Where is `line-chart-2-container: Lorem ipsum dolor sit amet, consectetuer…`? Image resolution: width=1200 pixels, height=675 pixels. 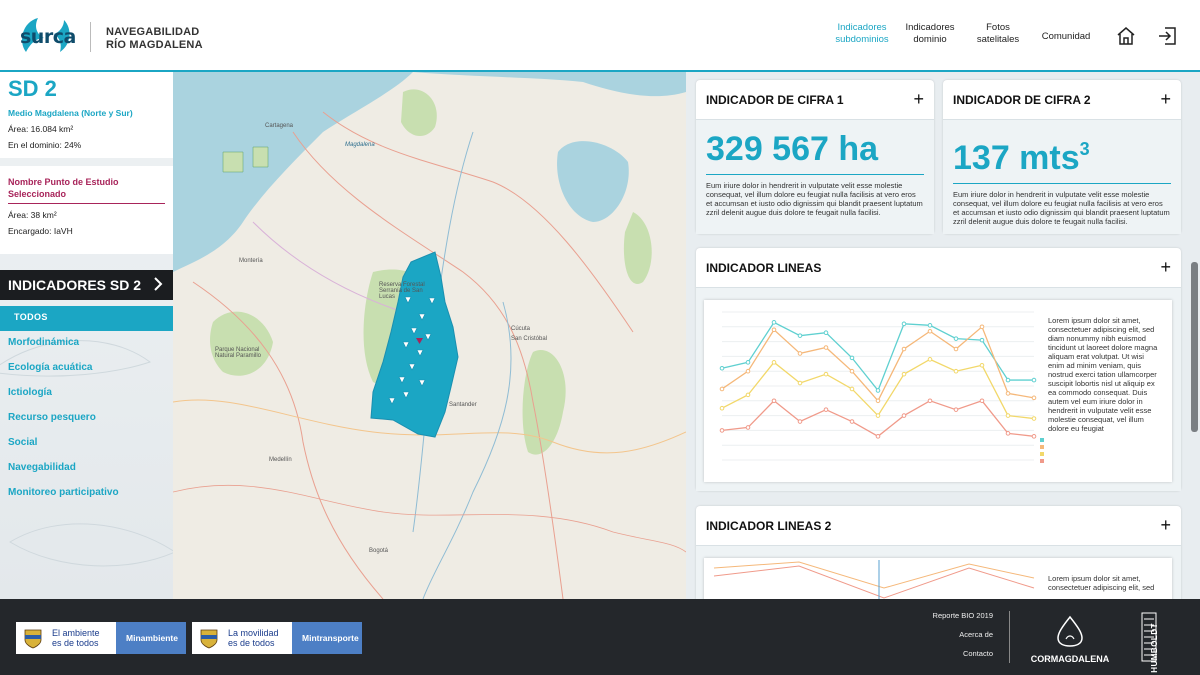
line-chart-2-container: Lorem ipsum dolor sit amet, consectetuer… is located at coordinates (938, 578).